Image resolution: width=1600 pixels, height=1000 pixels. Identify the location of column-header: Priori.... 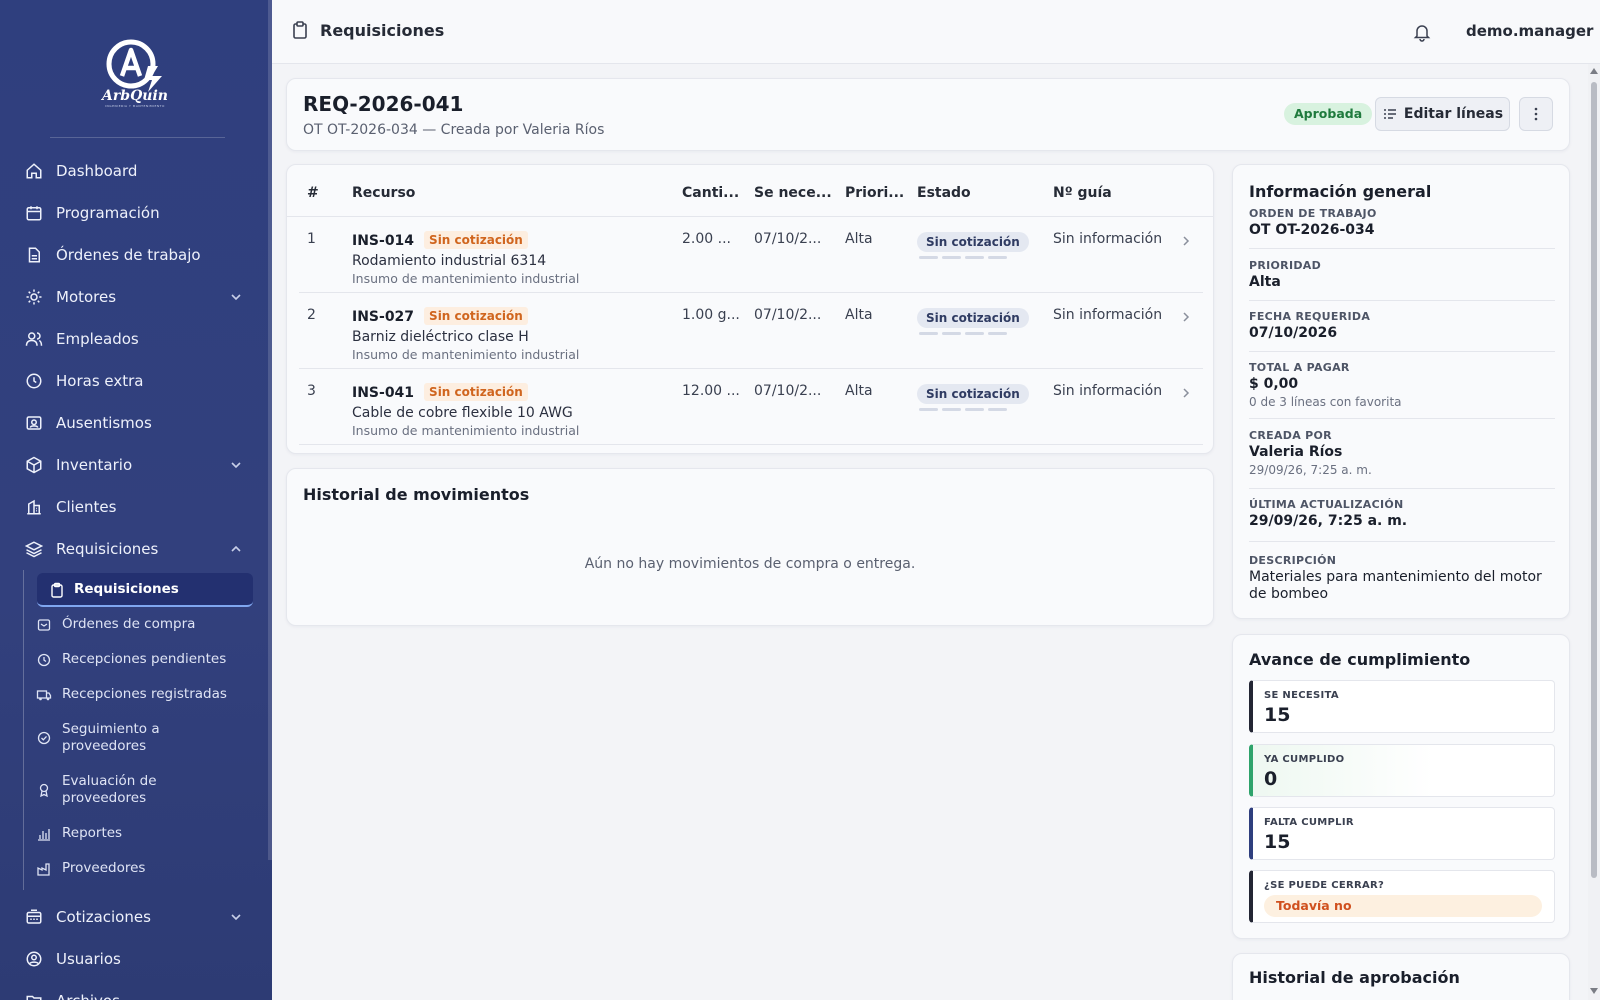
(874, 193).